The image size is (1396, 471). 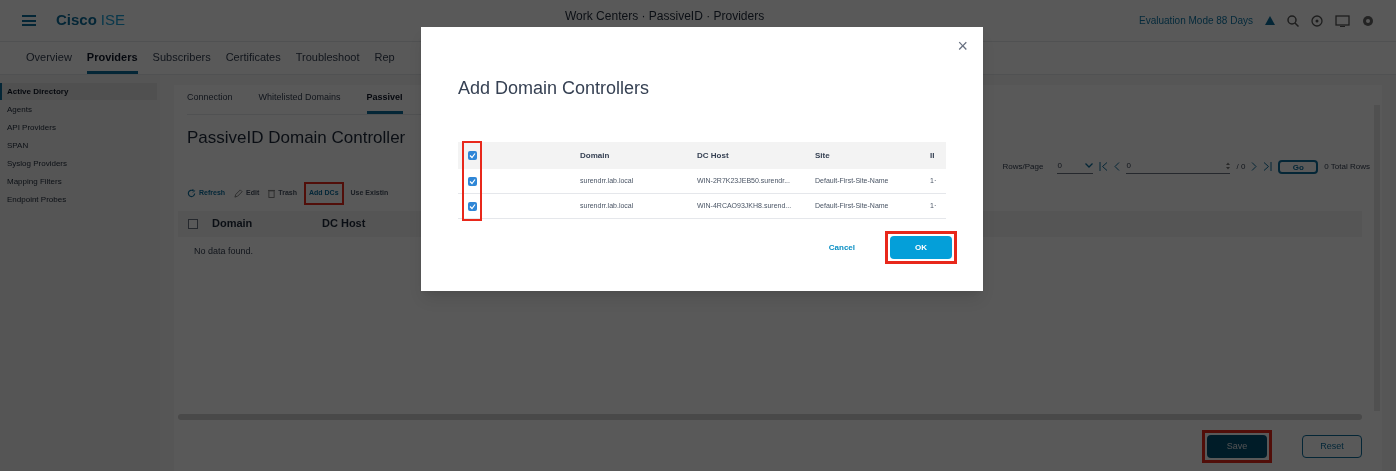 I want to click on sub-tab: Whitelisted Domains, so click(x=299, y=99).